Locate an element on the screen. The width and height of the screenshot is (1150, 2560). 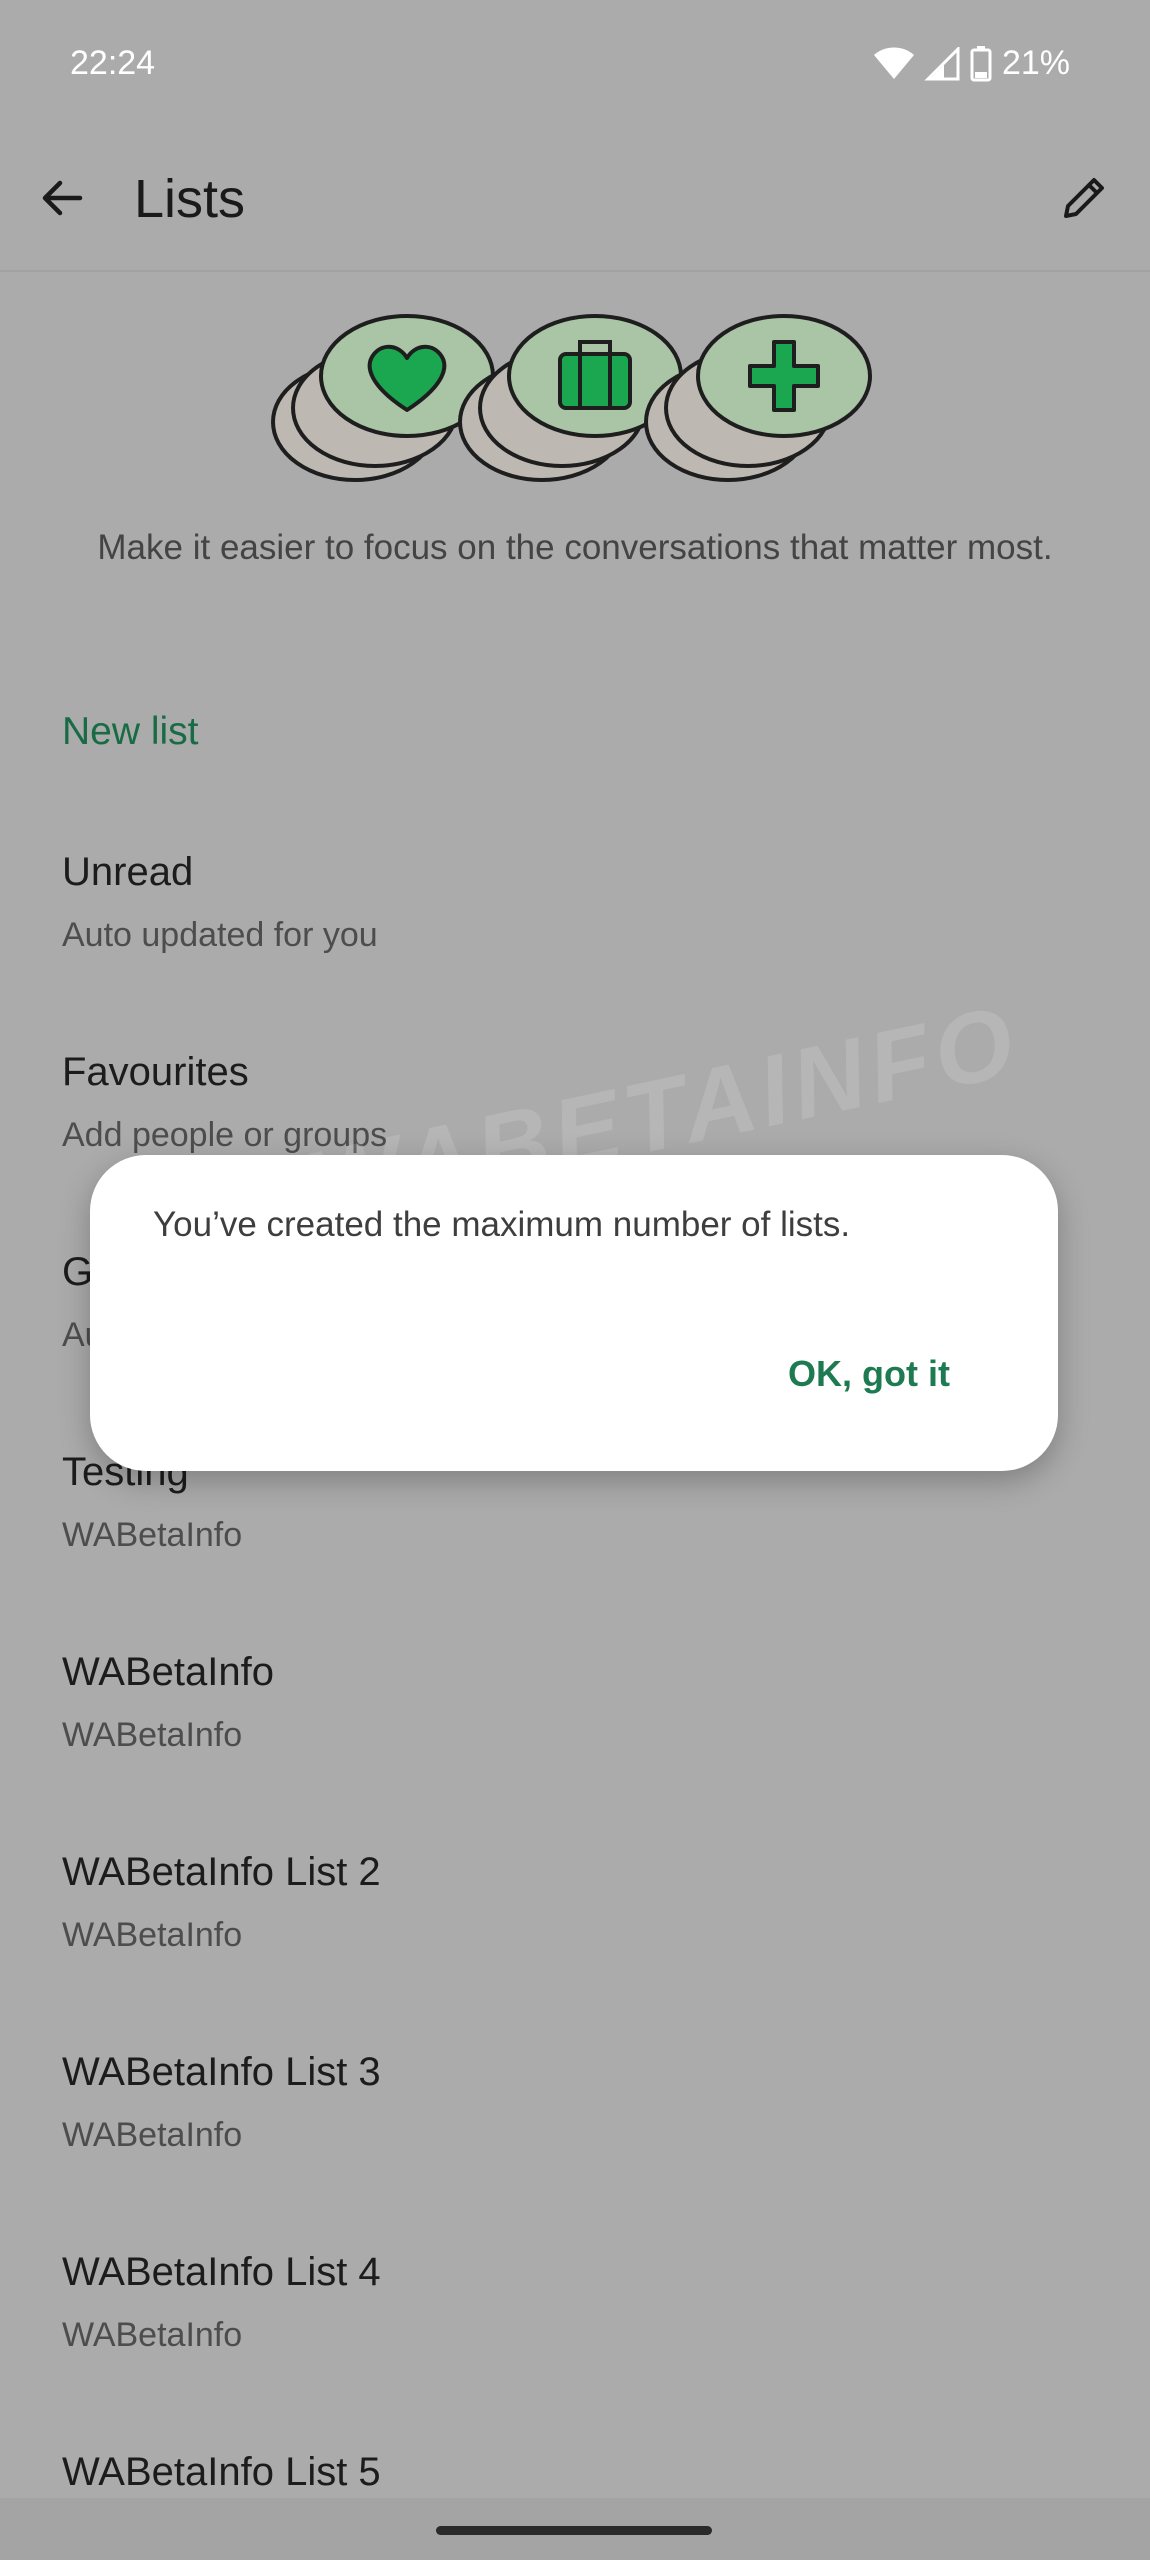
battery-icon is located at coordinates (981, 63).